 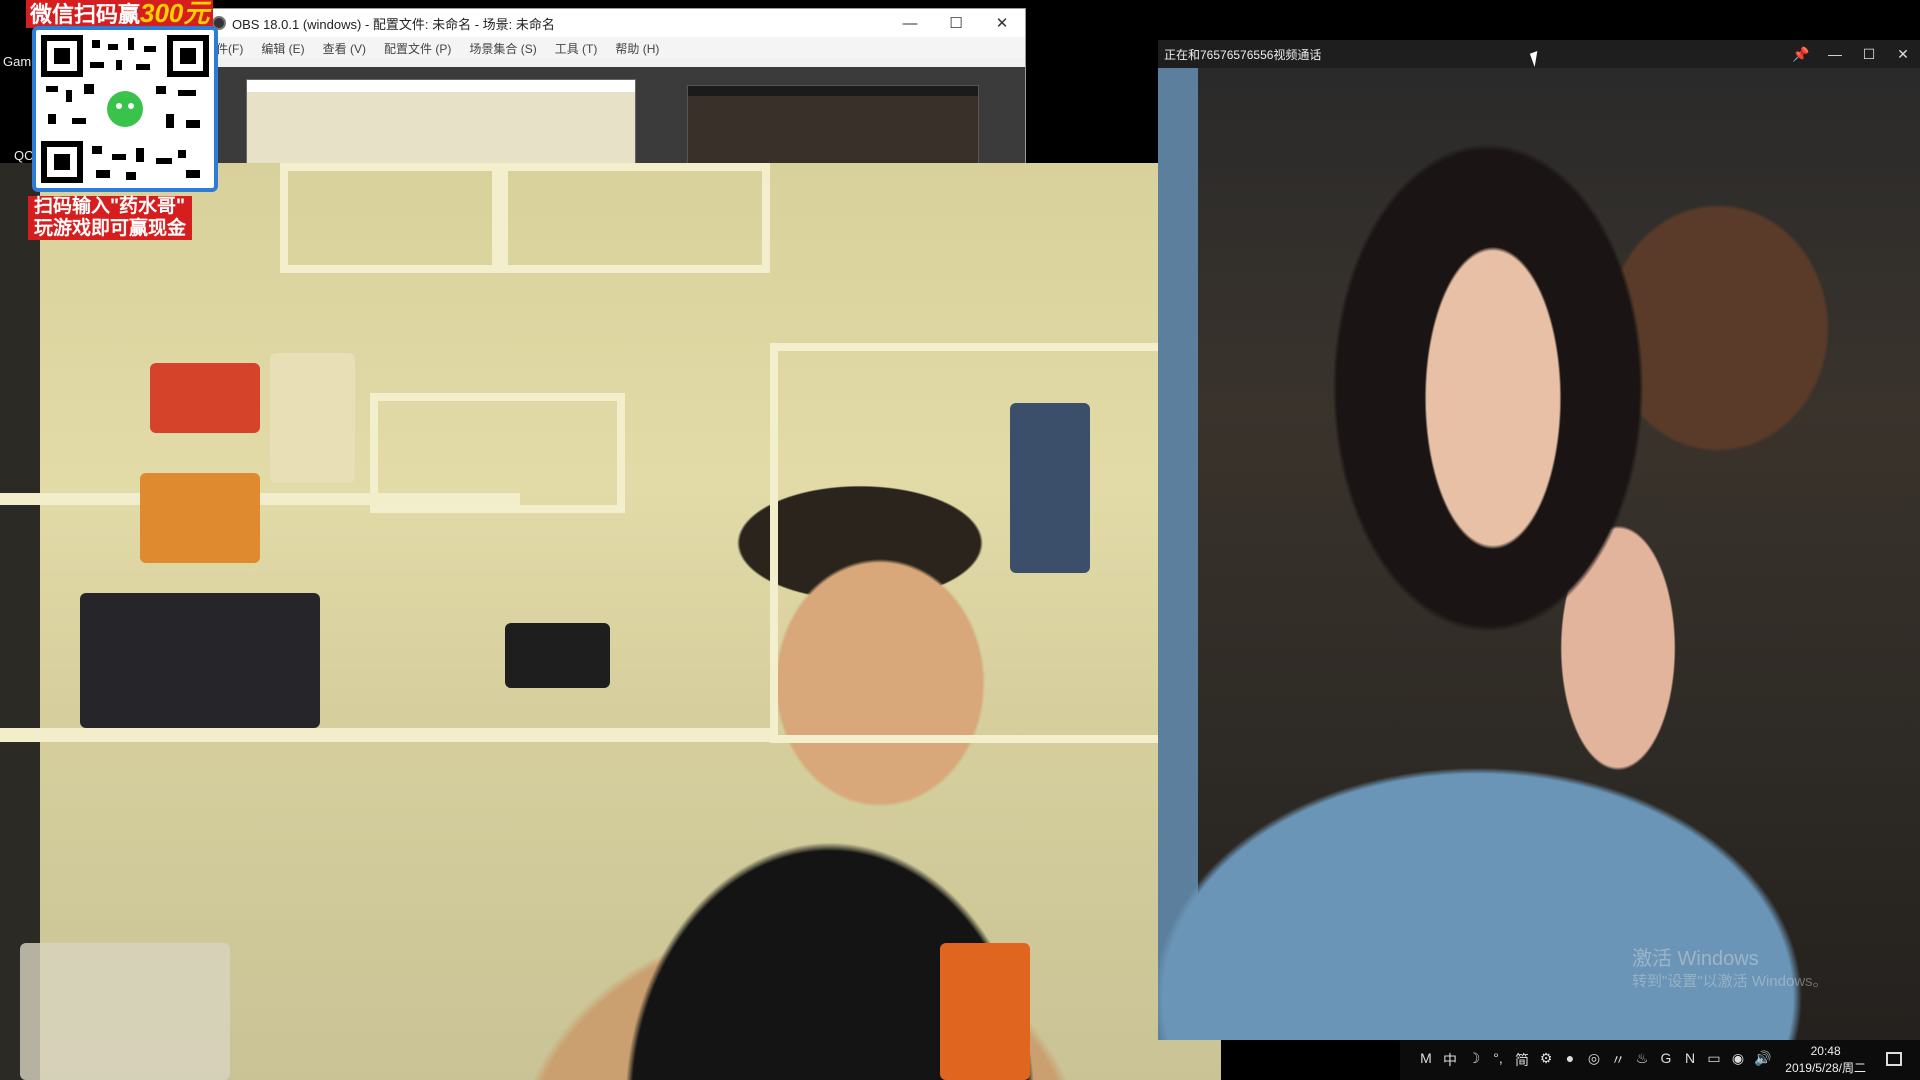 I want to click on app-tray-icon: G, so click(x=1666, y=1060).